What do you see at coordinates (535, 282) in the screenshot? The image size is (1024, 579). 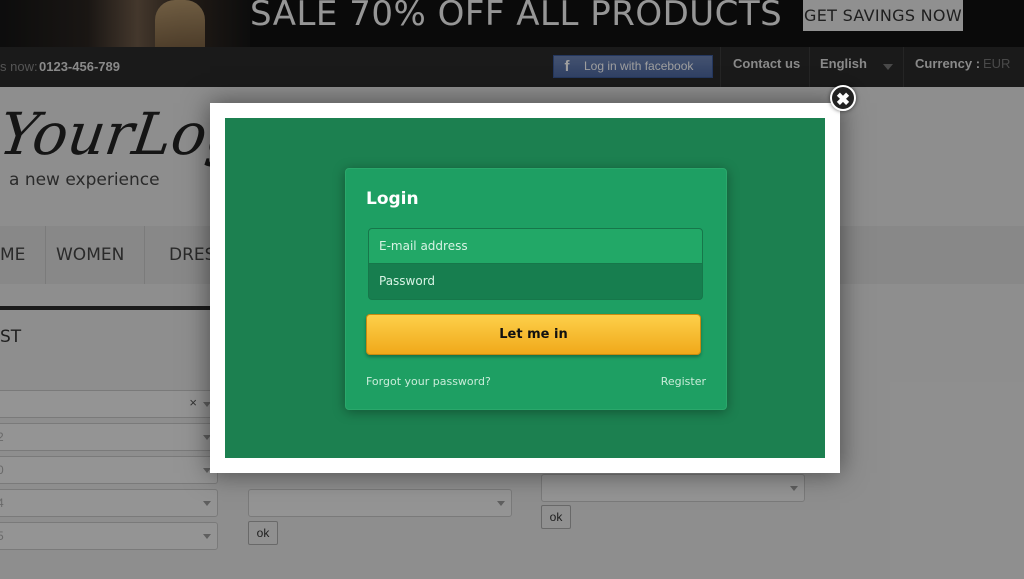 I see `password-field: Password` at bounding box center [535, 282].